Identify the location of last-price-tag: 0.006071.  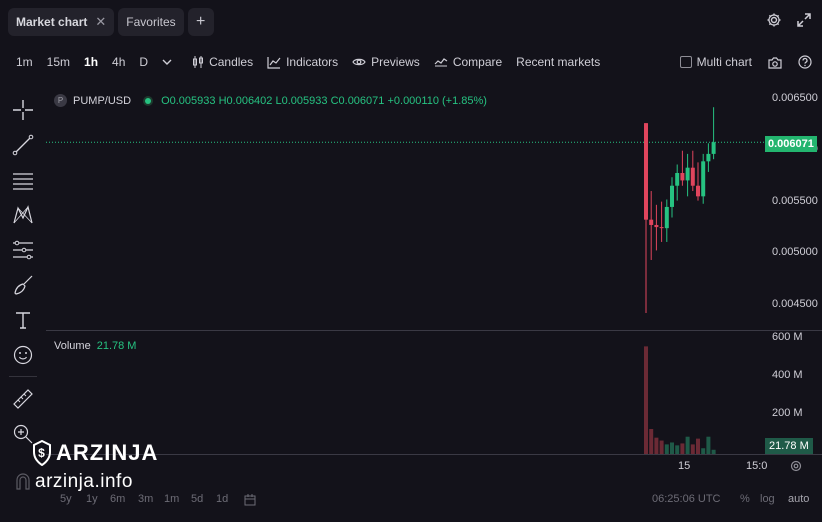
(791, 144).